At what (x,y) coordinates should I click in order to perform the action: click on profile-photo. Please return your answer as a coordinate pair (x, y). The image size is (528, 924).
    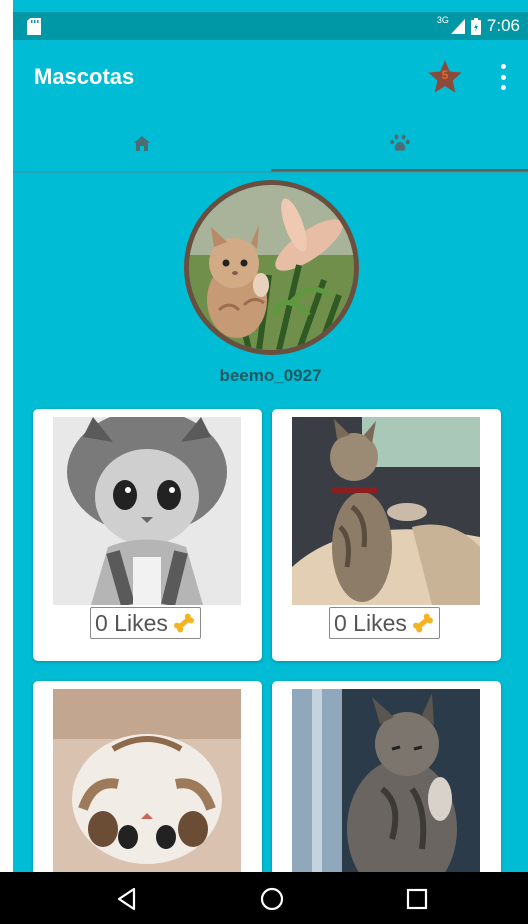
    Looking at the image, I should click on (271, 267).